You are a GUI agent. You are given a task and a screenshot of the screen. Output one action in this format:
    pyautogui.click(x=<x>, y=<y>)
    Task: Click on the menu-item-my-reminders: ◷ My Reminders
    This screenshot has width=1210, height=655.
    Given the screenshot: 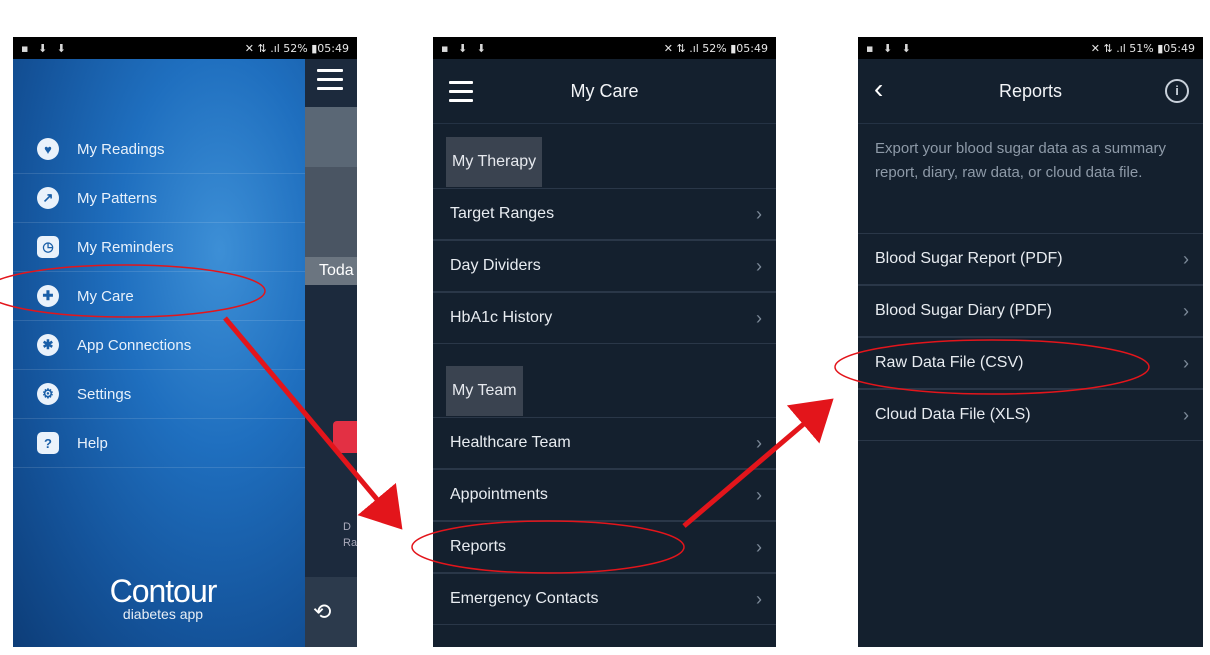 What is the action you would take?
    pyautogui.click(x=159, y=247)
    